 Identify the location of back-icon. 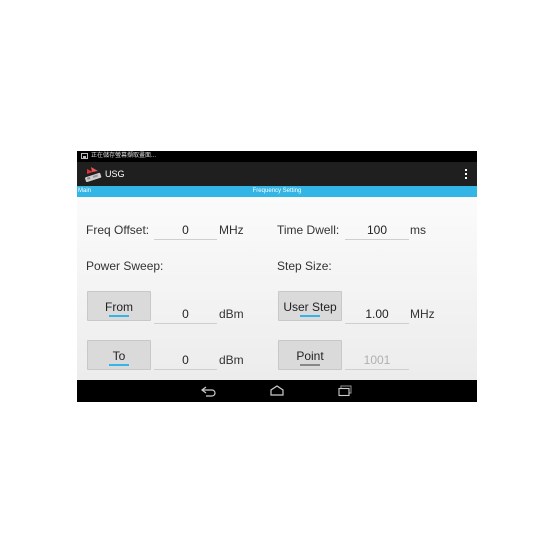
(209, 391).